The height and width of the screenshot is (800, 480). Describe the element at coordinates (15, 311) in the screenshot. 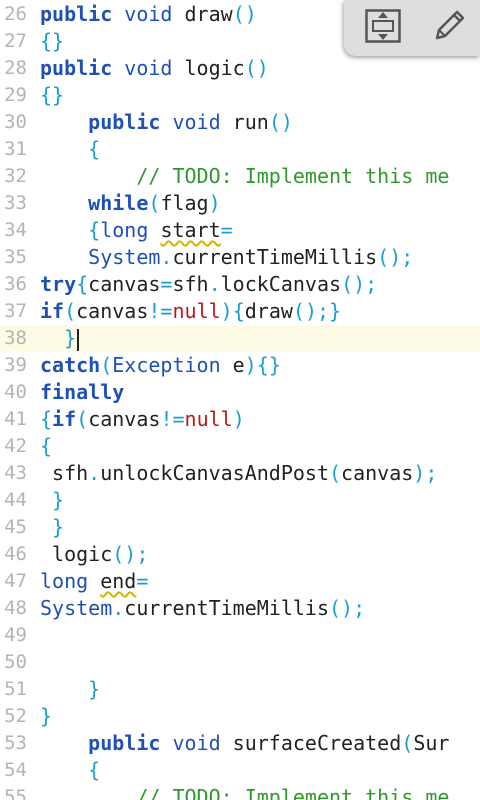

I see `line-number: 37` at that location.